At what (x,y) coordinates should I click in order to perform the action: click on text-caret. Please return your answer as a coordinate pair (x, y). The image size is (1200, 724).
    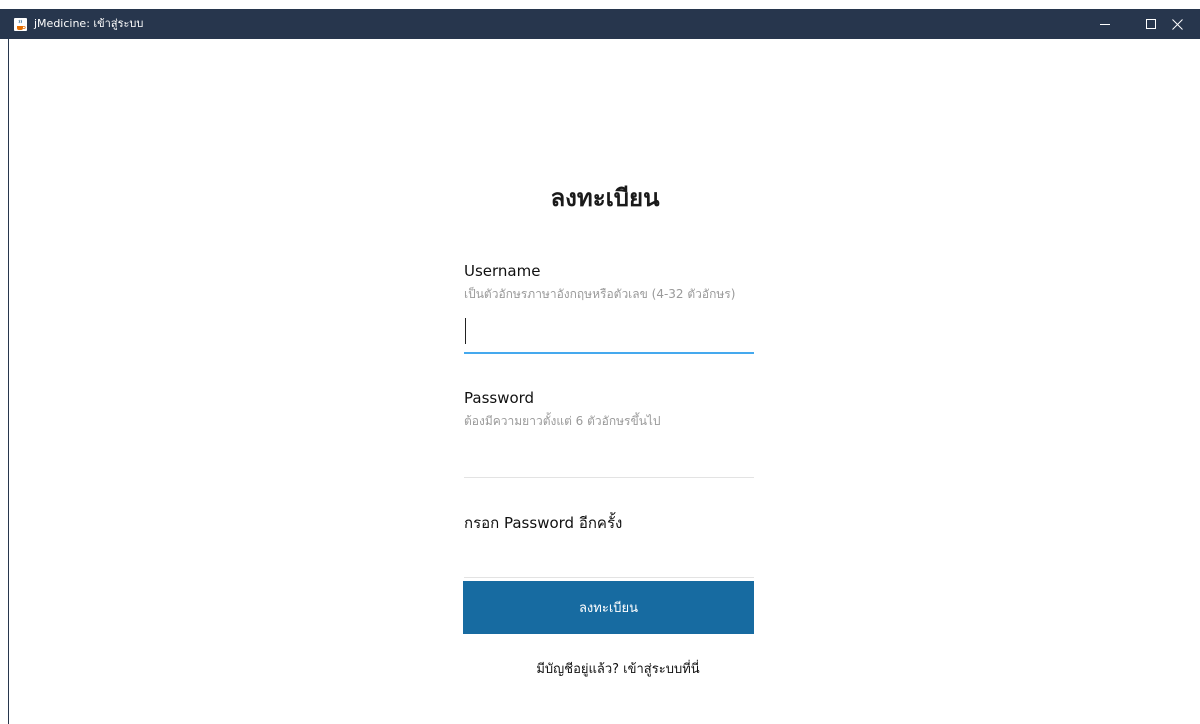
    Looking at the image, I should click on (465, 331).